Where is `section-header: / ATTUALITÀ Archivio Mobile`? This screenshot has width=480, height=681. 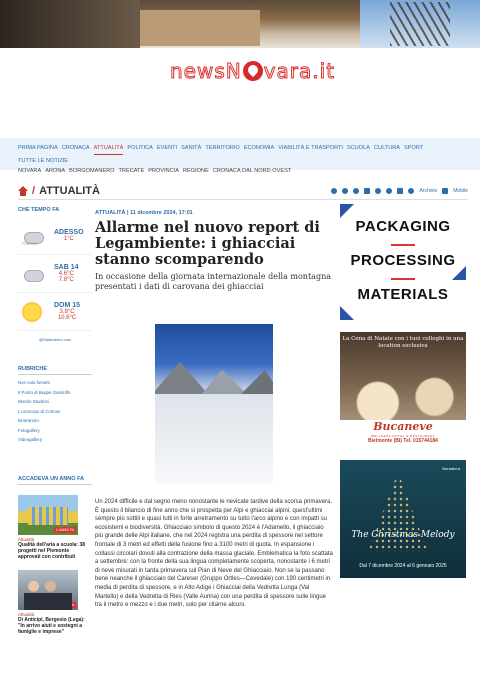 section-header: / ATTUALITÀ Archivio Mobile is located at coordinates (243, 191).